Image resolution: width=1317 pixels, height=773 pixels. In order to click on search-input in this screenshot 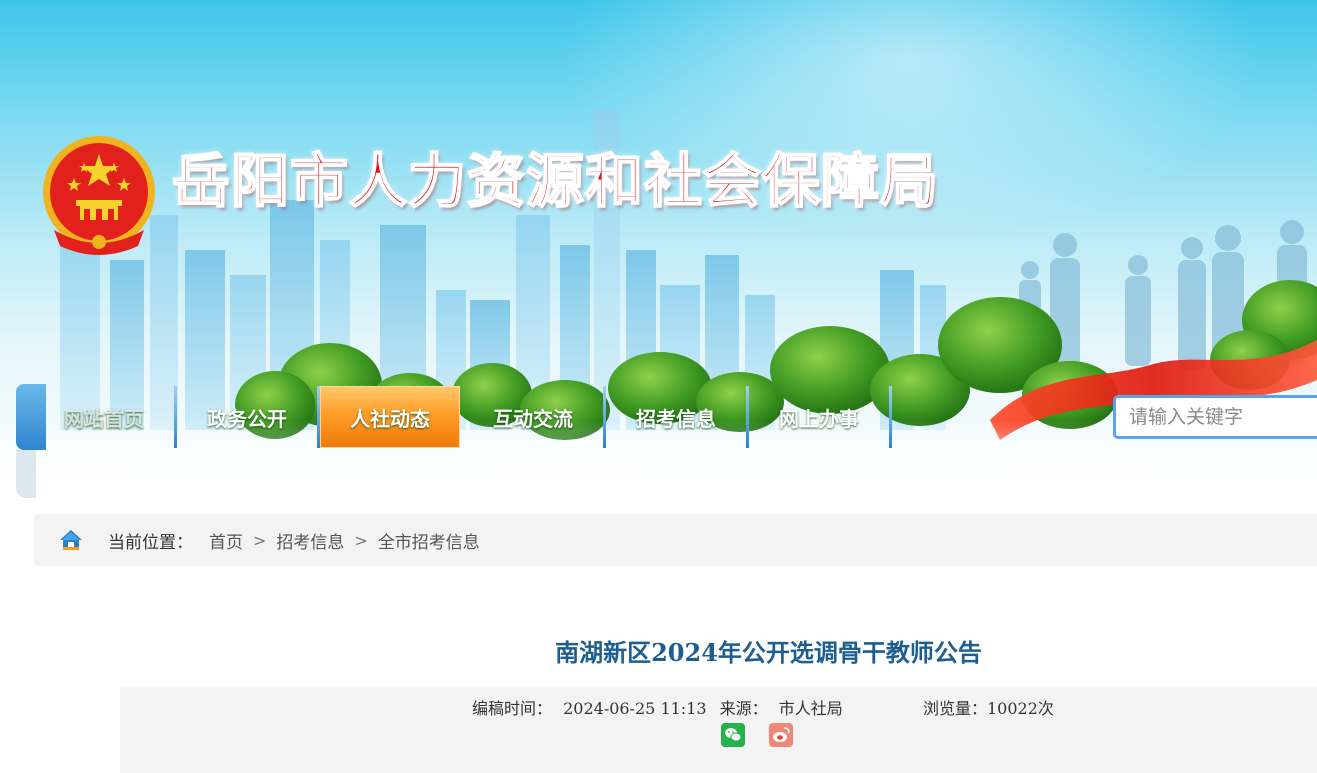, I will do `click(1216, 417)`.